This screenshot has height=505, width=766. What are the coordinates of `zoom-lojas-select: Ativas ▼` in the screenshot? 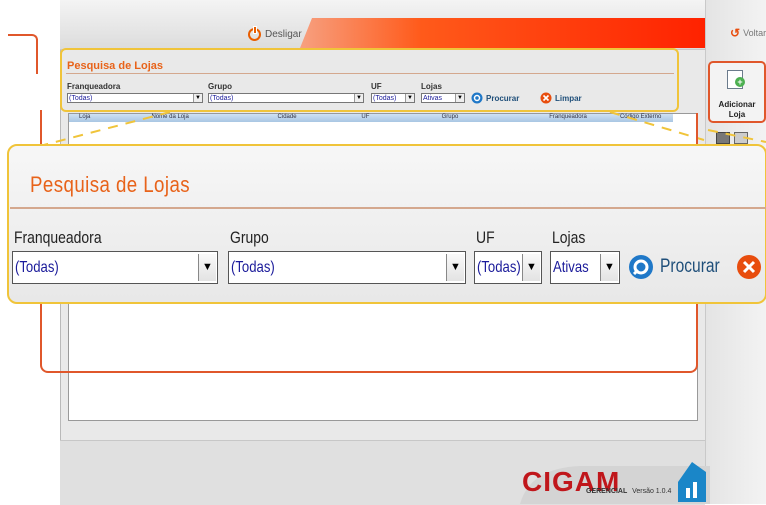 It's located at (585, 267).